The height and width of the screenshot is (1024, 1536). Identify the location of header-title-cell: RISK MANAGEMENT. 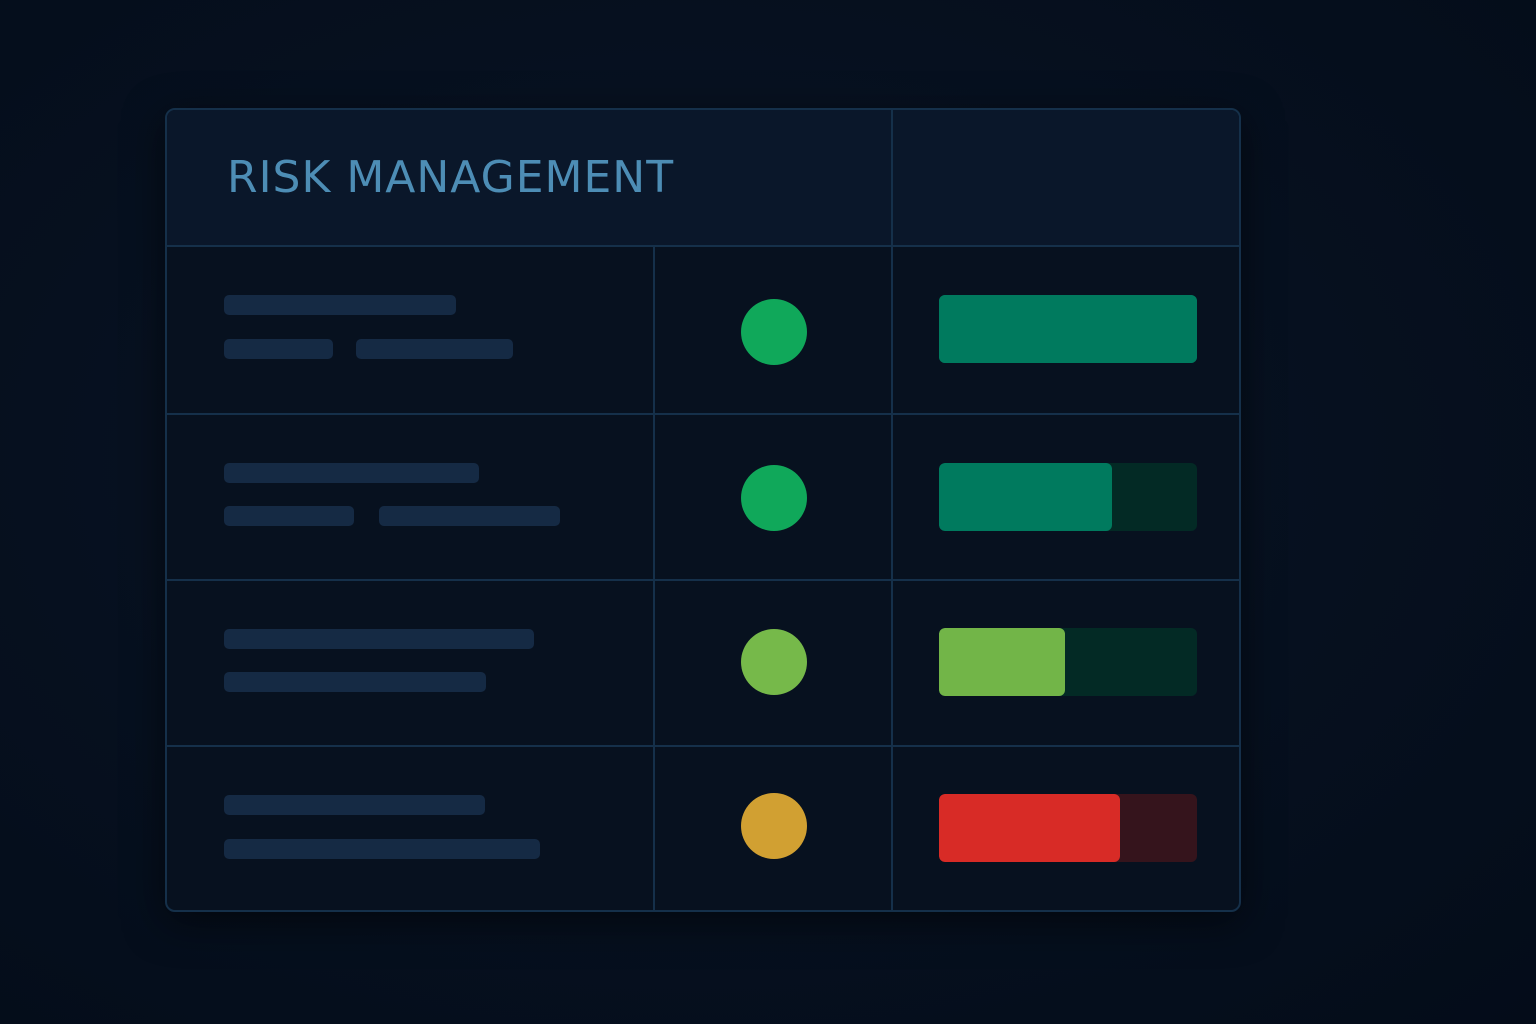
(530, 177).